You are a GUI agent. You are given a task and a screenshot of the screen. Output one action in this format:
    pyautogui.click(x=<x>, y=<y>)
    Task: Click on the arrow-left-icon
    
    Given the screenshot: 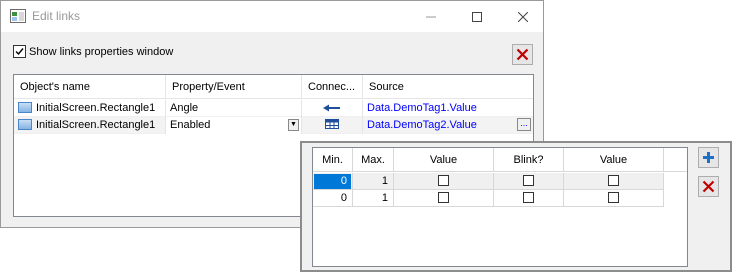 What is the action you would take?
    pyautogui.click(x=331, y=108)
    